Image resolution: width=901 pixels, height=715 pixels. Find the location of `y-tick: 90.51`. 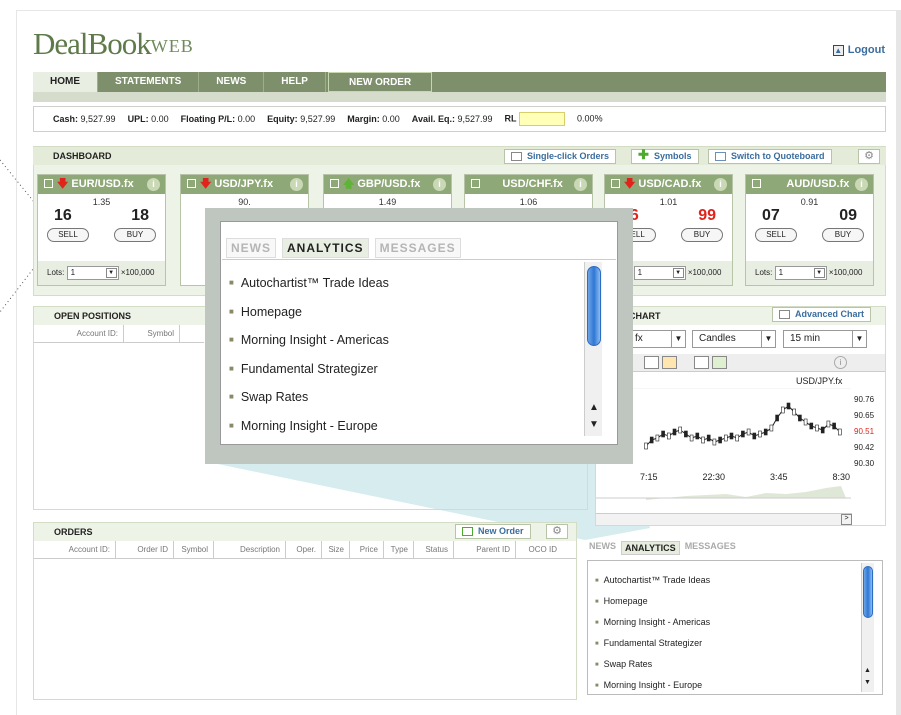

y-tick: 90.51 is located at coordinates (864, 431).